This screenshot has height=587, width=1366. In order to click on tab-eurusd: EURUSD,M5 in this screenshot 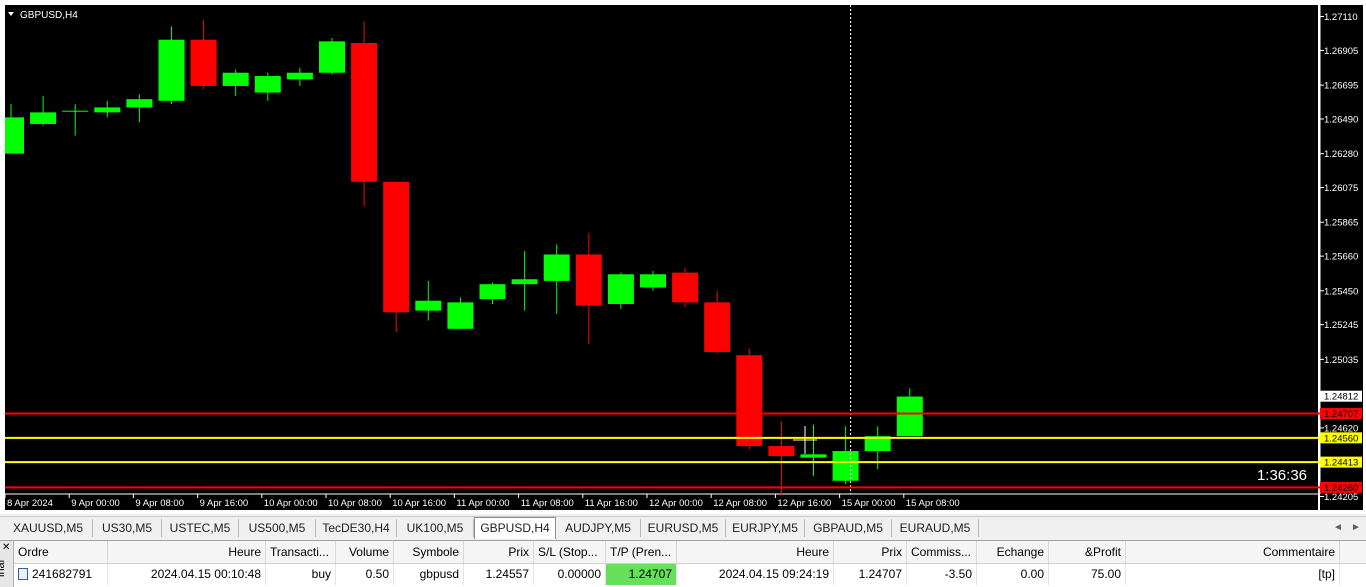, I will do `click(683, 528)`.